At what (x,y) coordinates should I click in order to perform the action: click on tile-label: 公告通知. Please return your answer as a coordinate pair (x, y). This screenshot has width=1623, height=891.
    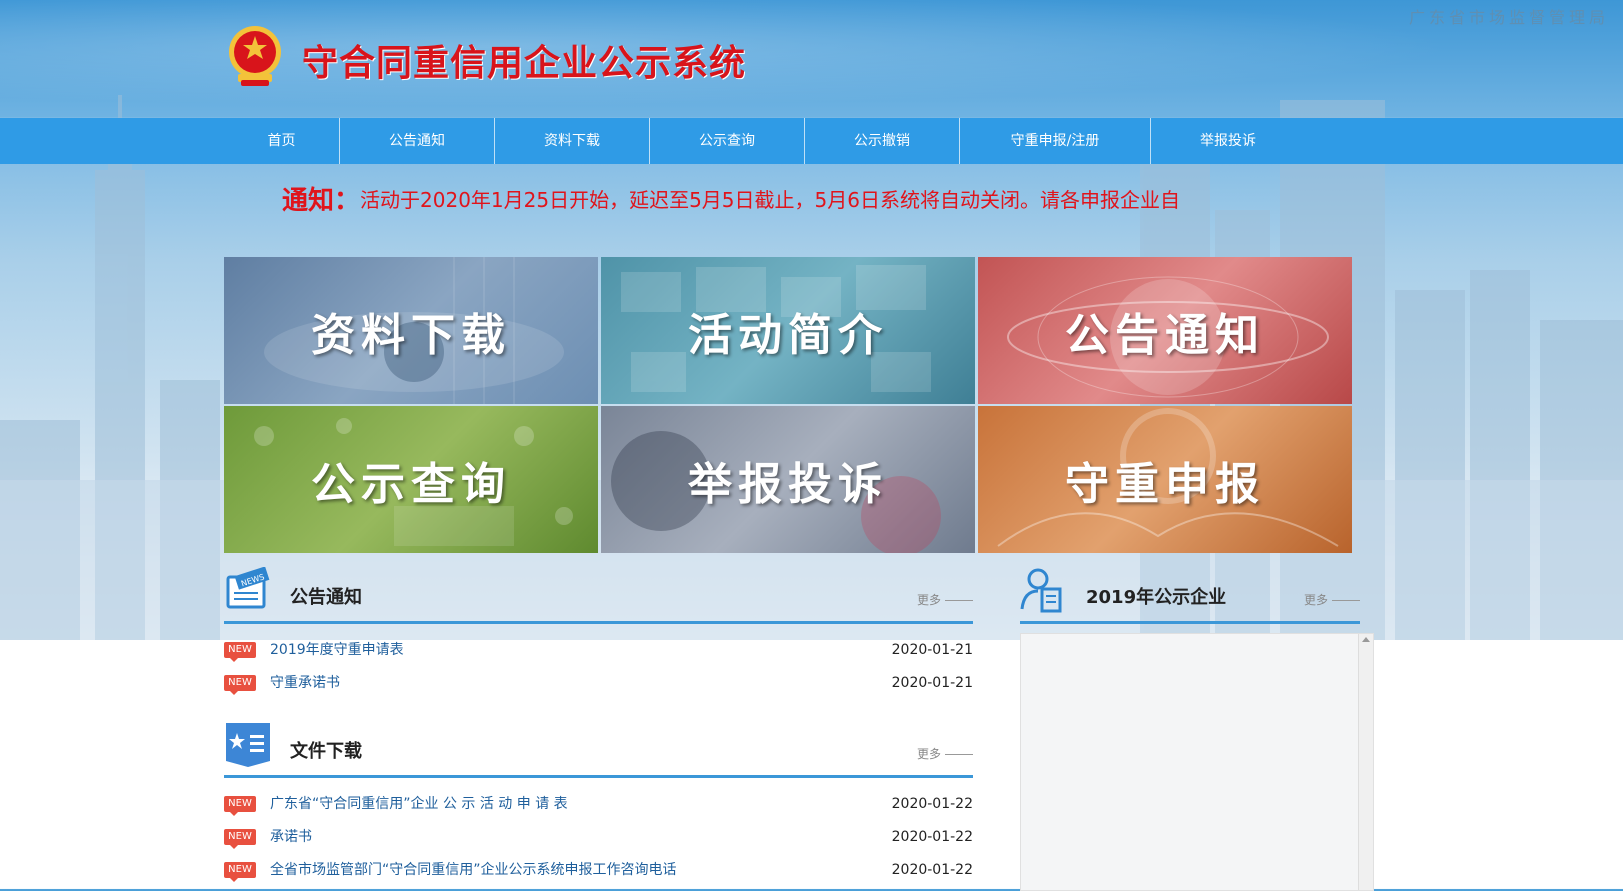
    Looking at the image, I should click on (1165, 335).